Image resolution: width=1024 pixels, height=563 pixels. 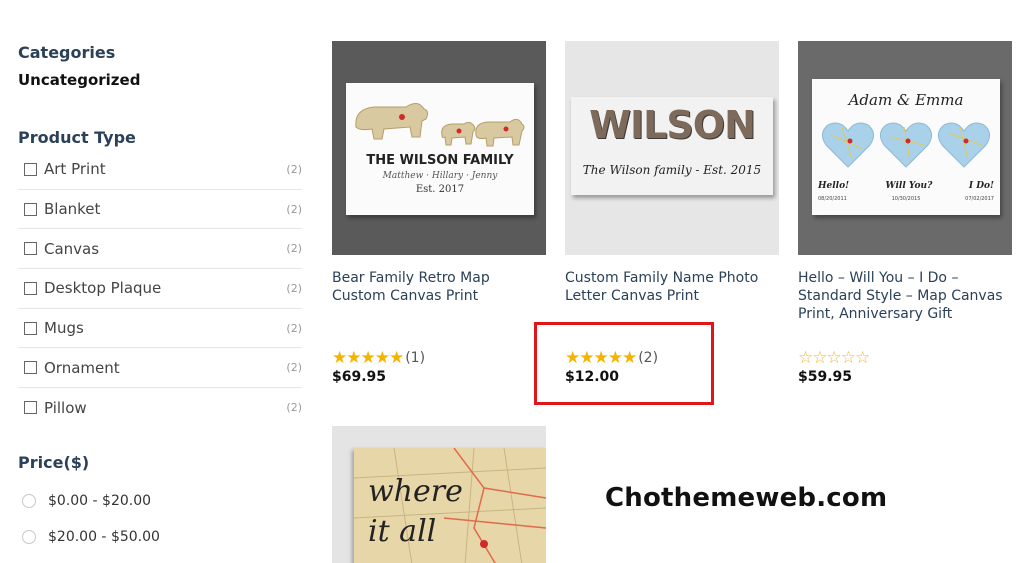 I want to click on heart-maps-illustration, so click(x=906, y=145).